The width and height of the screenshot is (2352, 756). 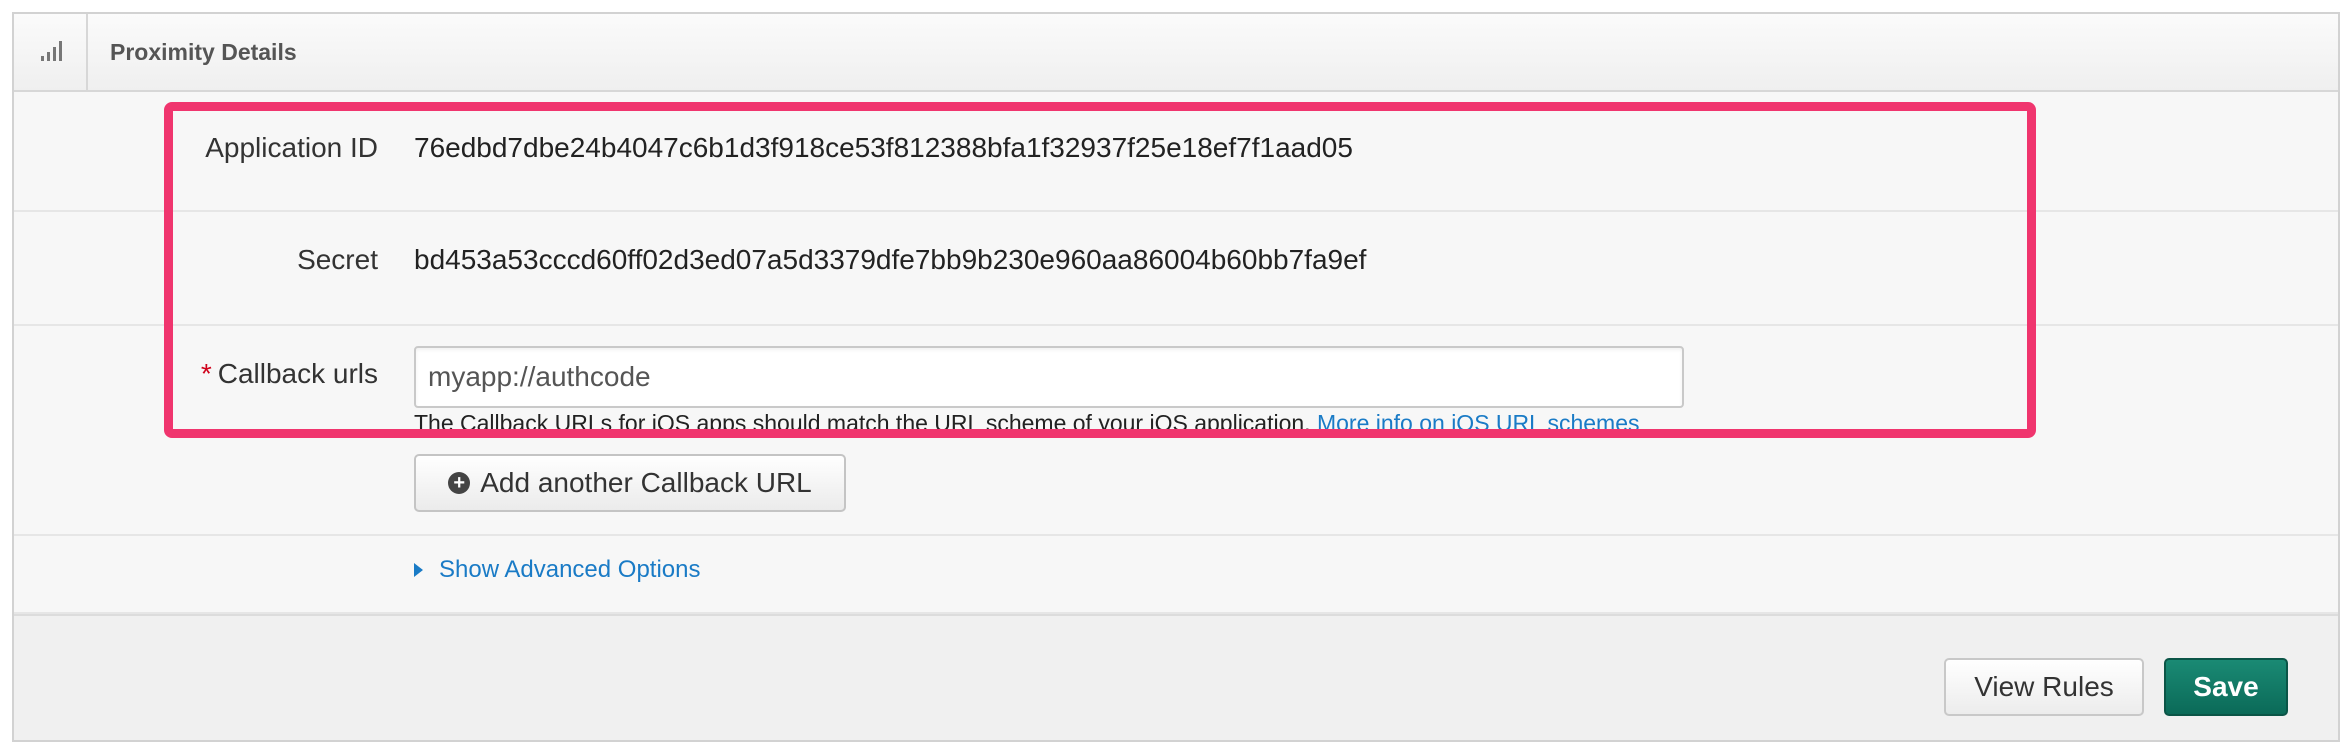 I want to click on application-id-label: Application ID, so click(x=291, y=147).